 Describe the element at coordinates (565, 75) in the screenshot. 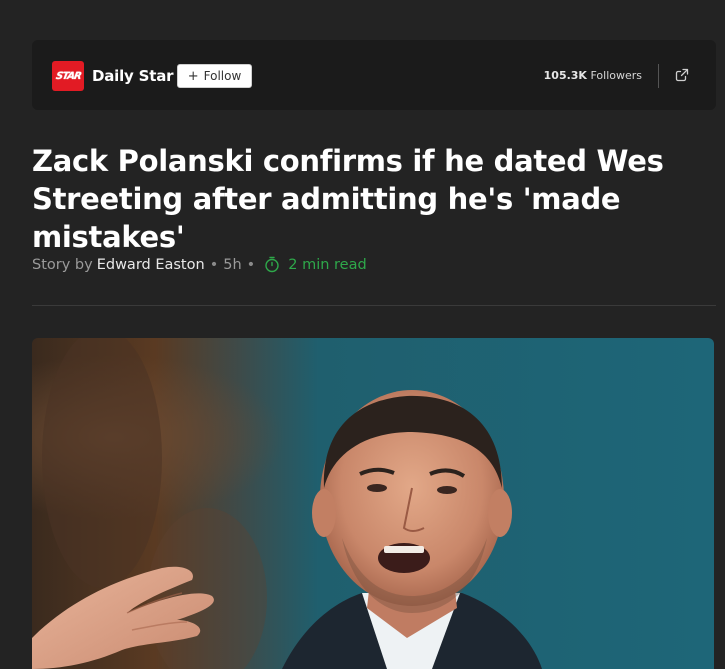

I see `followers-number: 105.3K` at that location.